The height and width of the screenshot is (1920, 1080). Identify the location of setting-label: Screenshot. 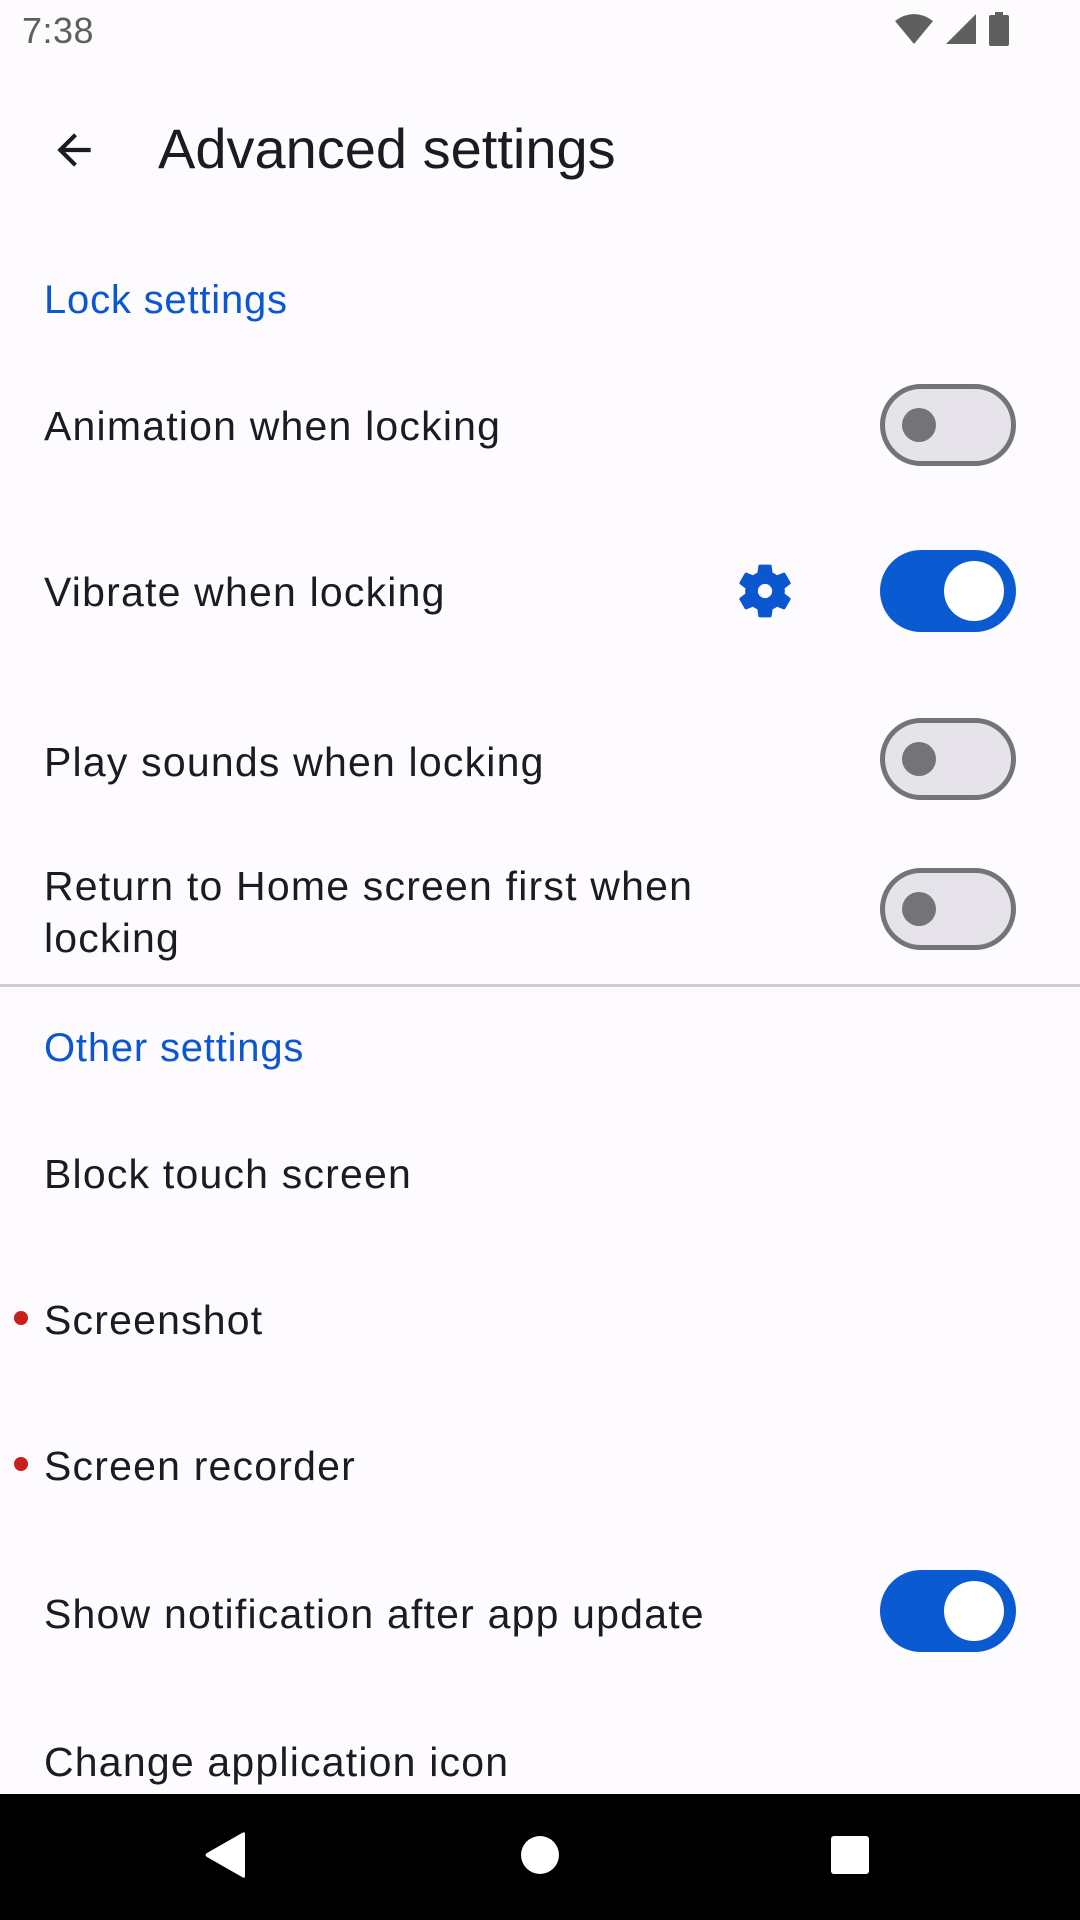
(154, 1320).